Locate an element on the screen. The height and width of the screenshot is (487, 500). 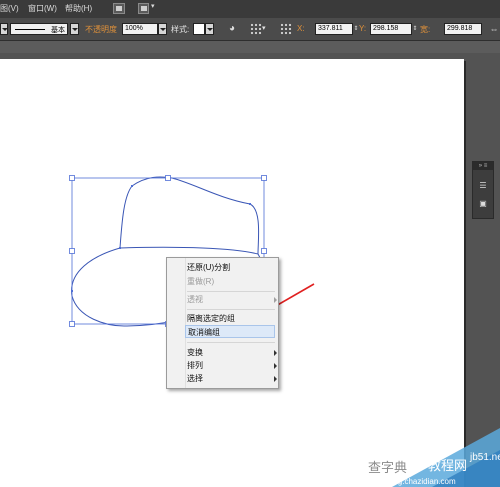
menu-item-ungroup: 取消编组 is located at coordinates (230, 331).